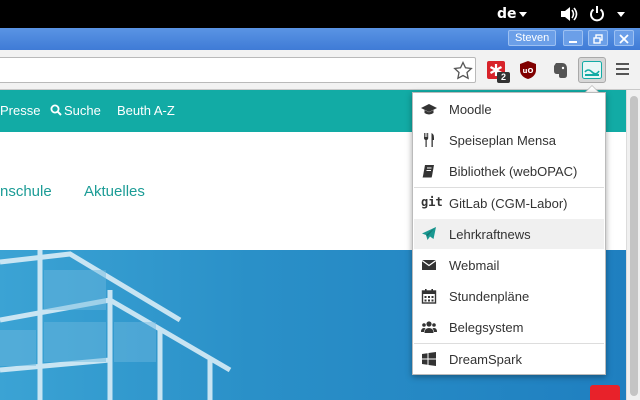  I want to click on popup-item-label: GitLab (CGM-Labor), so click(508, 203).